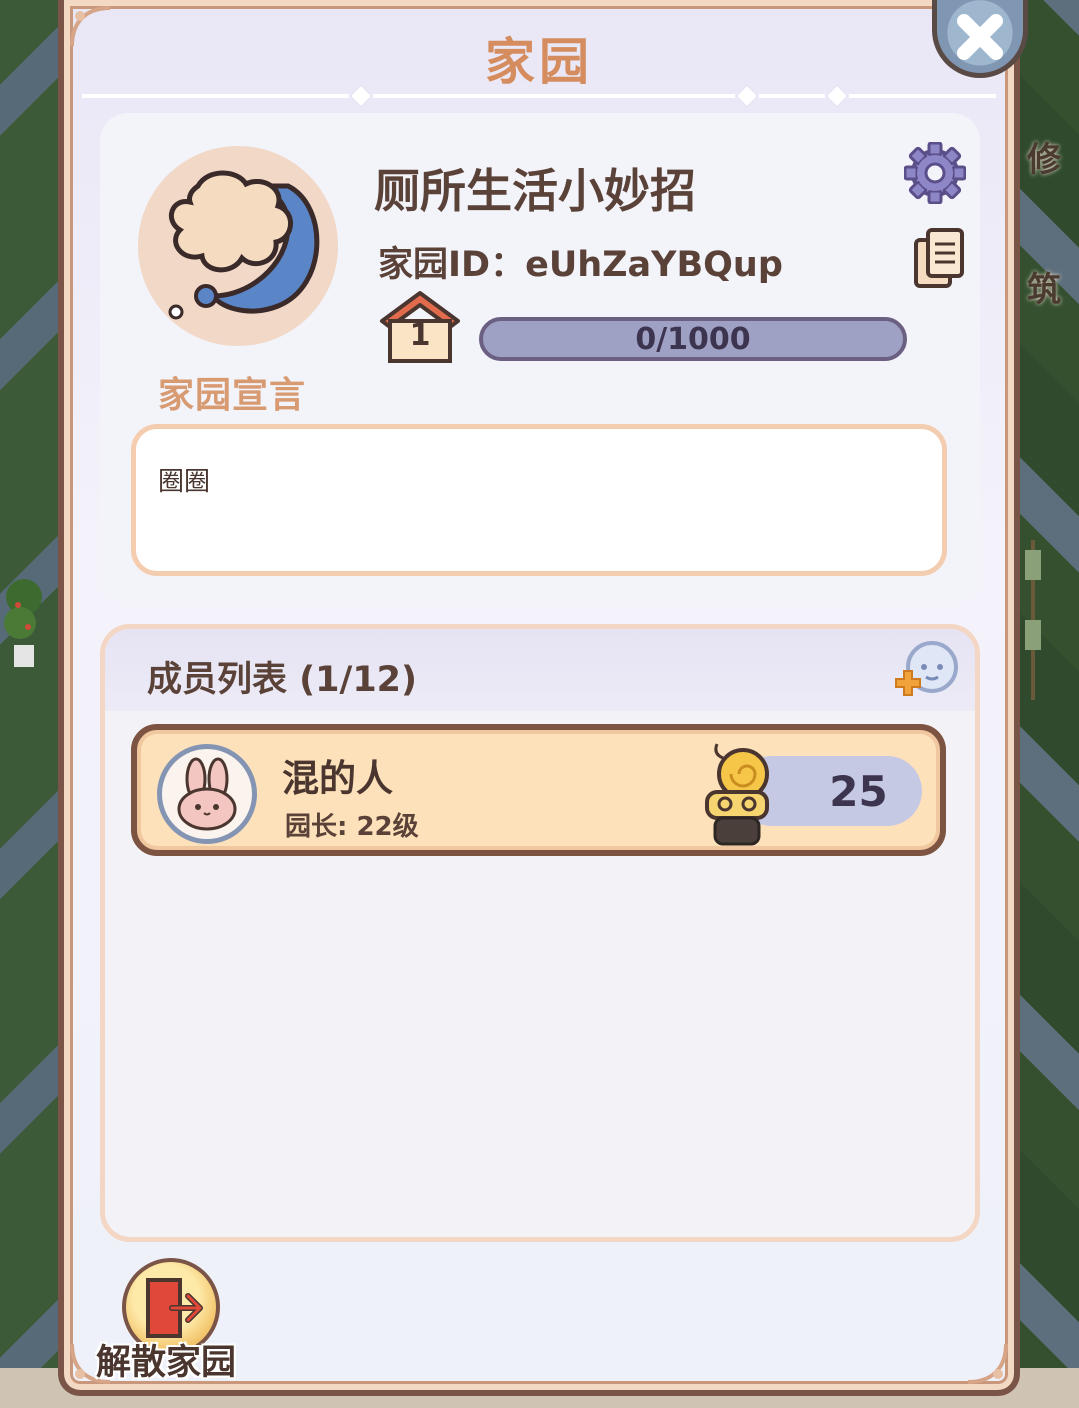  I want to click on home-emblem, so click(238, 246).